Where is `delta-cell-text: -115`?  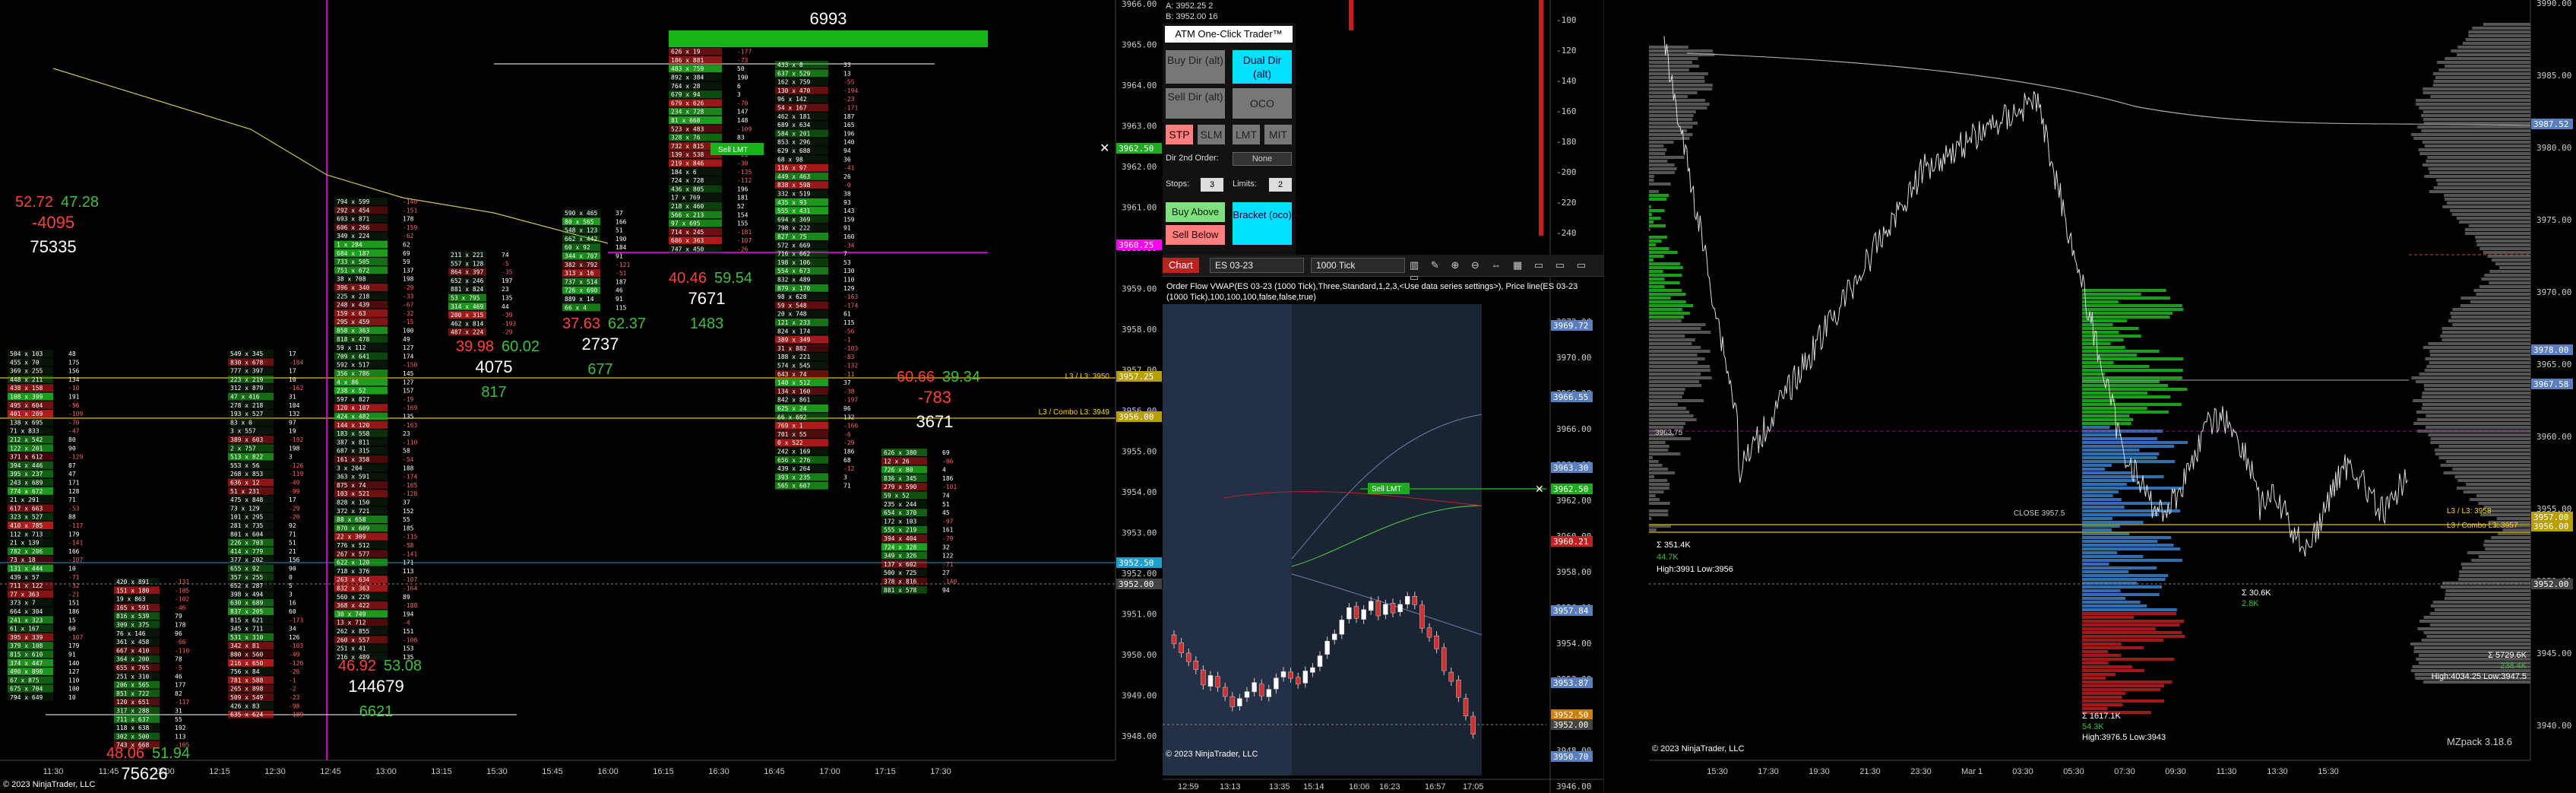
delta-cell-text: -115 is located at coordinates (410, 537).